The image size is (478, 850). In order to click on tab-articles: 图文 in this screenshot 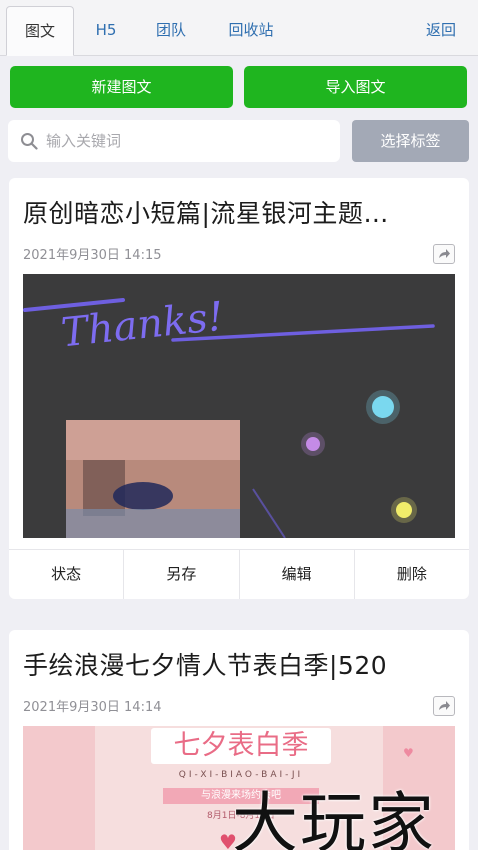, I will do `click(40, 31)`.